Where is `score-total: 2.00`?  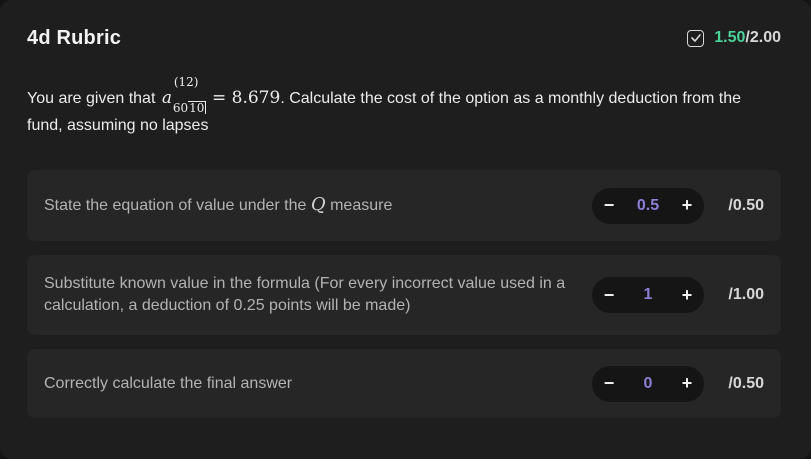 score-total: 2.00 is located at coordinates (765, 37).